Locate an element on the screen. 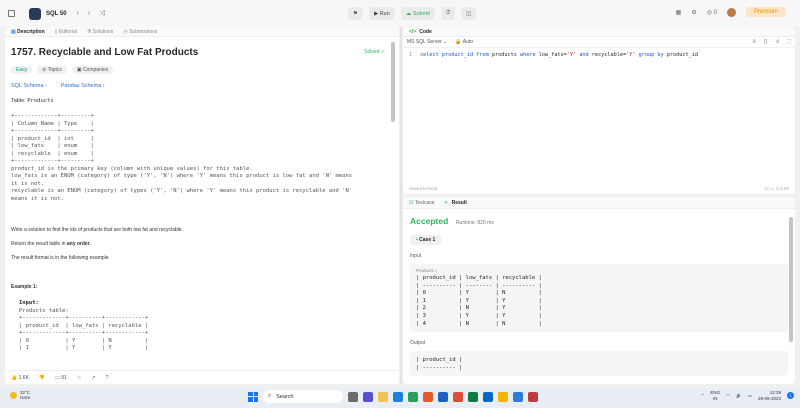  pandas-schema-link: Pandas Schema › is located at coordinates (83, 86).